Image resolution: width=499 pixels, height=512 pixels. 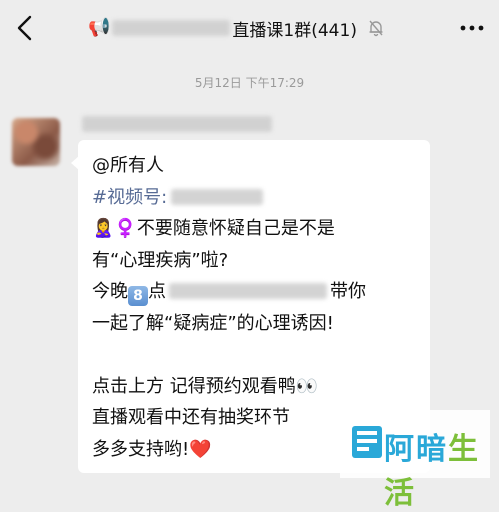 What do you see at coordinates (432, 471) in the screenshot?
I see `watermark-text: 阿暗生活` at bounding box center [432, 471].